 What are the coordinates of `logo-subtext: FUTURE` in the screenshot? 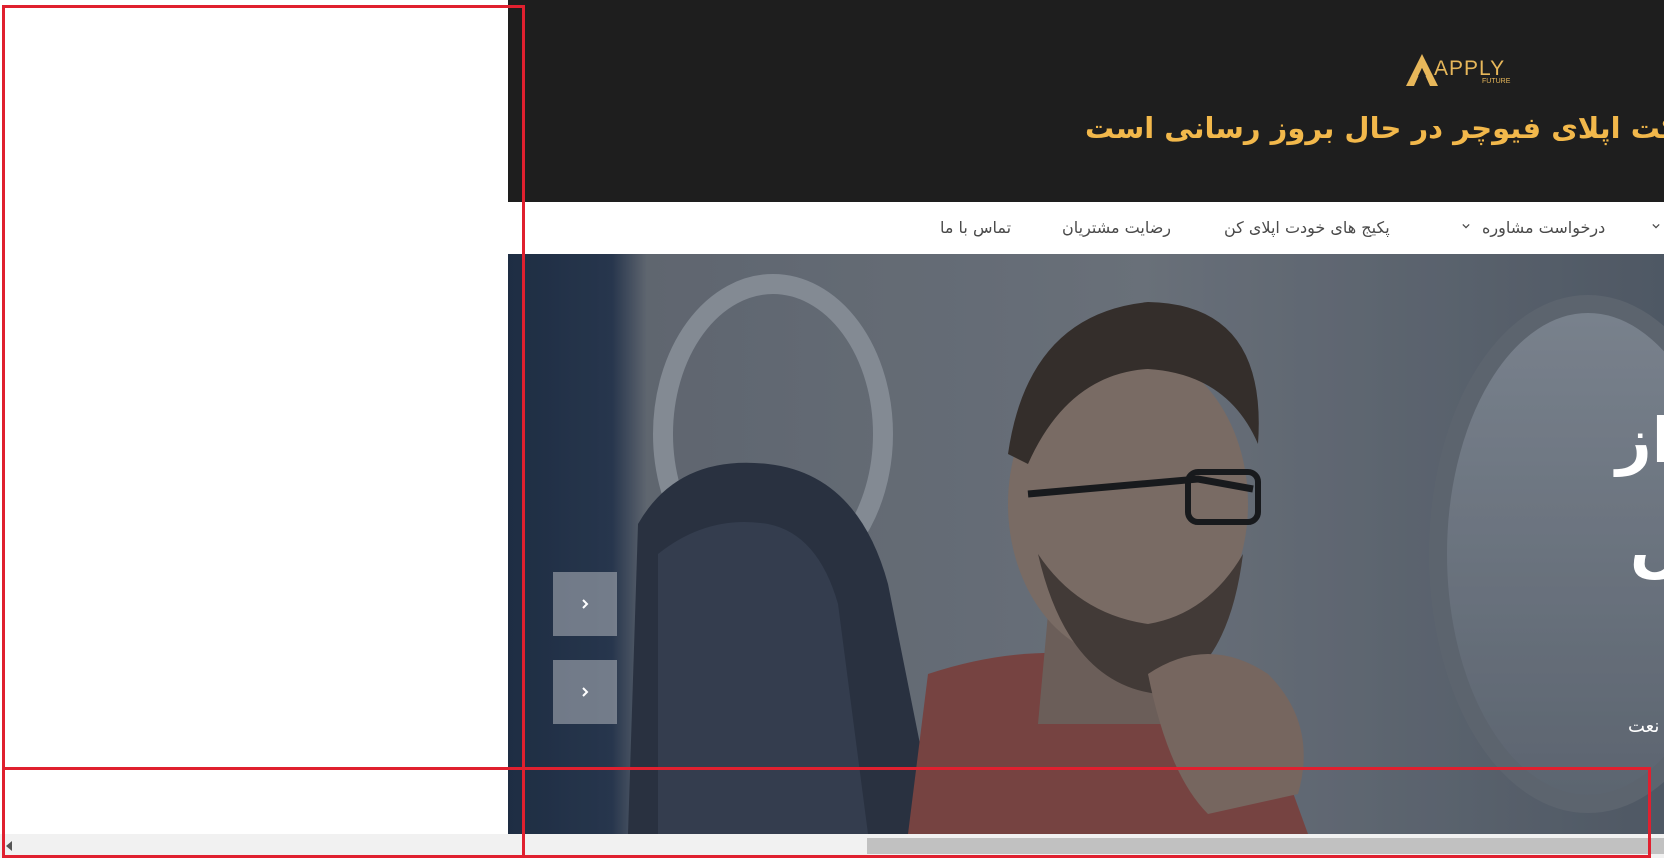 It's located at (1496, 81).